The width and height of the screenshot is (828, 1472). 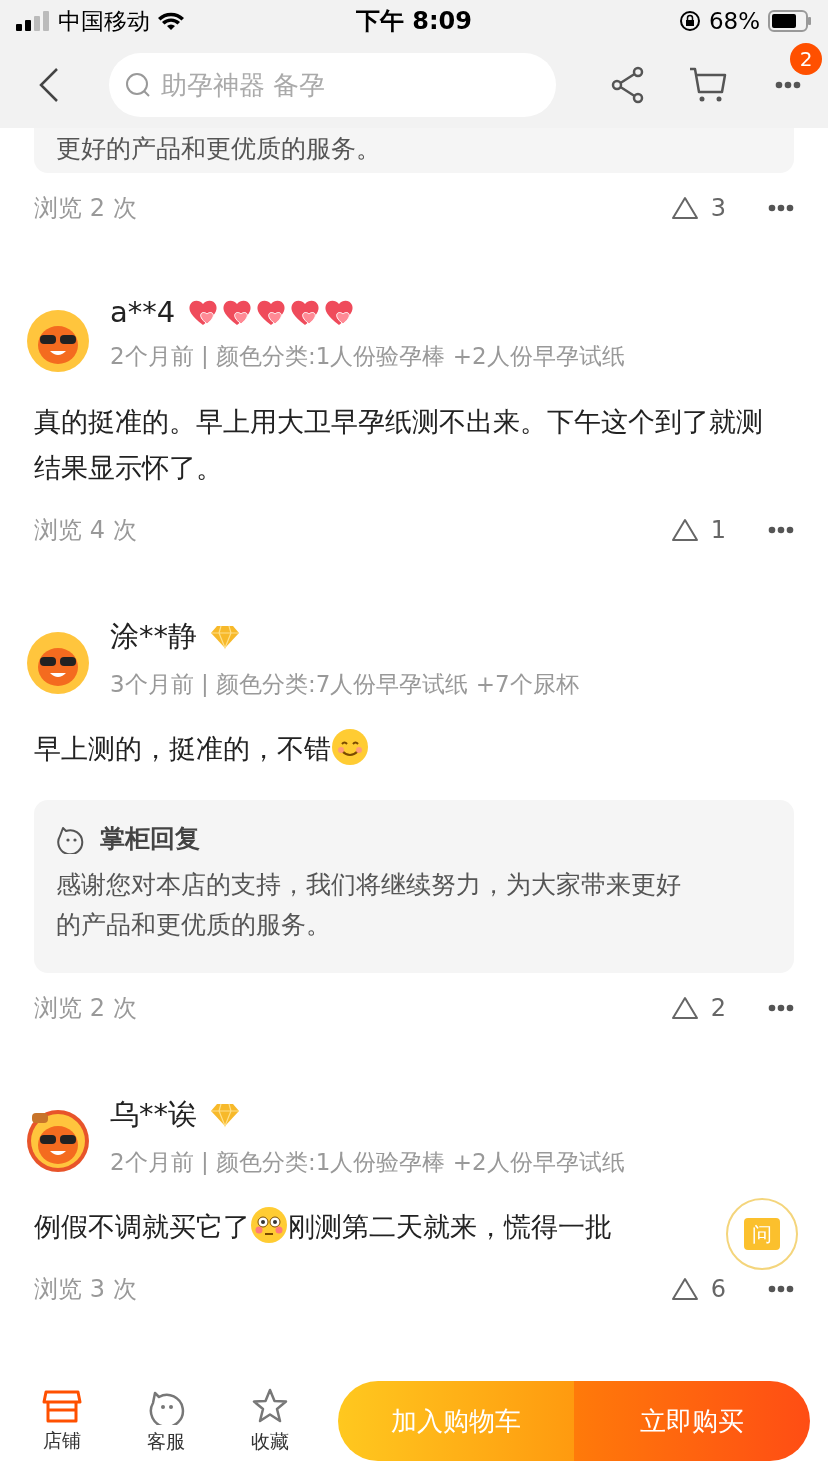 I want to click on rotation-lock-icon, so click(x=689, y=21).